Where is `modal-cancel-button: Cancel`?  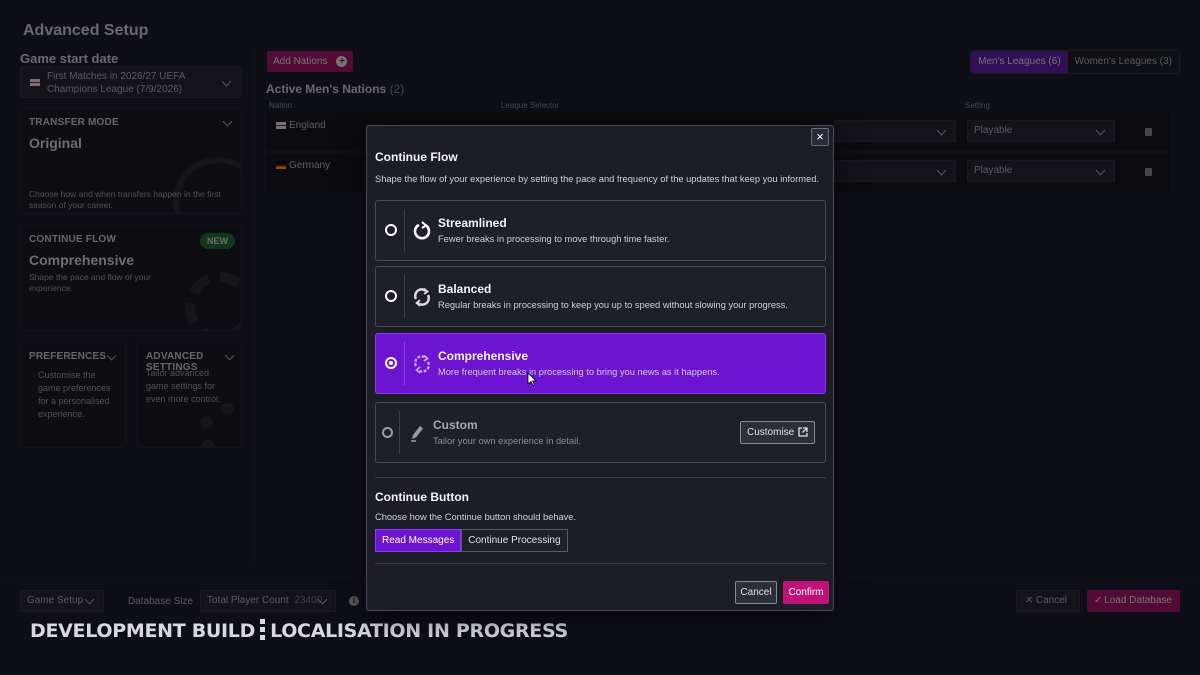
modal-cancel-button: Cancel is located at coordinates (756, 592).